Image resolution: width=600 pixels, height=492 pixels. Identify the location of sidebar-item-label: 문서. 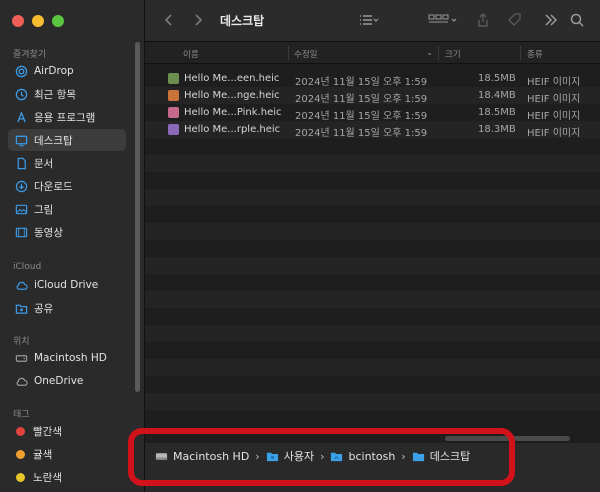
(44, 163).